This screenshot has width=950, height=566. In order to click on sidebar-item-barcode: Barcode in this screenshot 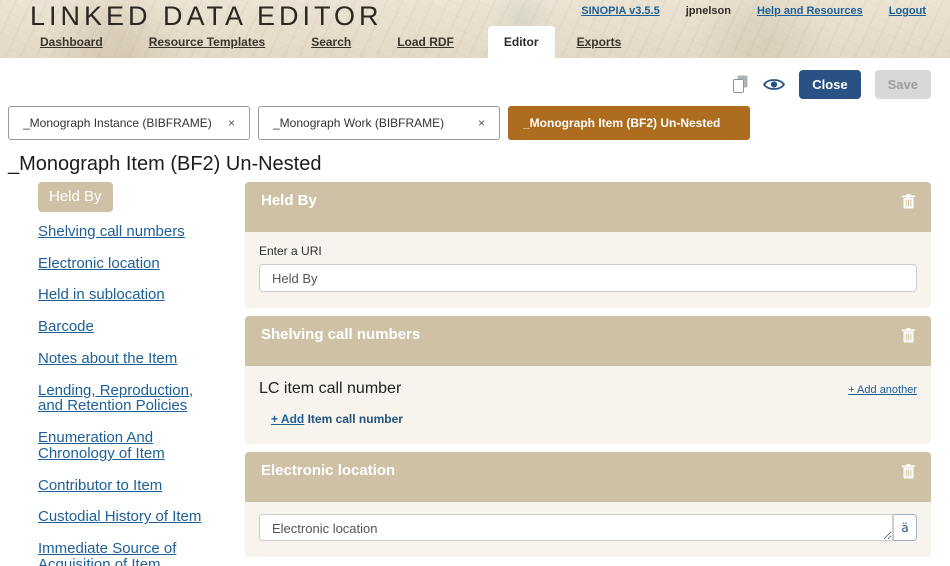, I will do `click(127, 327)`.